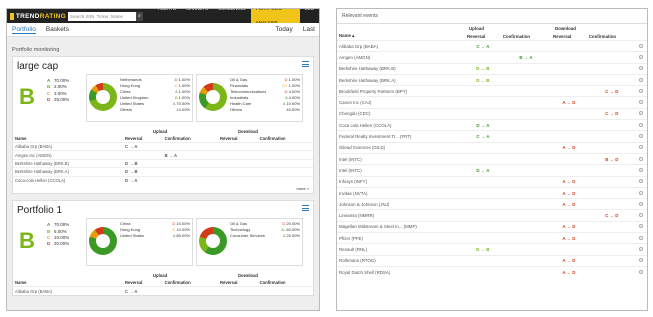 This screenshot has height=317, width=653. What do you see at coordinates (492, 181) in the screenshot?
I see `table-row: Infosys (INFY) A → D` at bounding box center [492, 181].